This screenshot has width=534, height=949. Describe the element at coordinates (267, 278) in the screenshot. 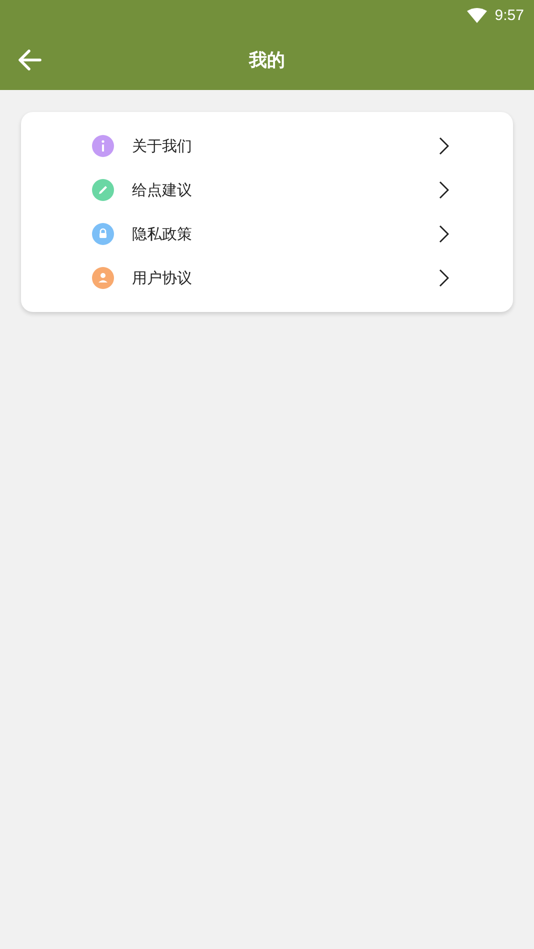

I see `menu-item: 用户协议` at that location.